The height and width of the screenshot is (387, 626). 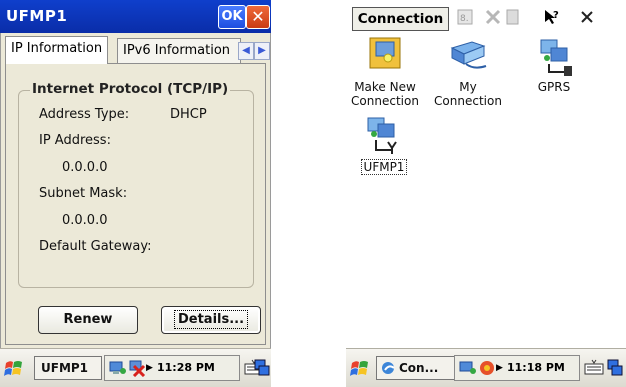 I want to click on taskbar: Con... ▶ 11:18 PM, so click(x=486, y=367).